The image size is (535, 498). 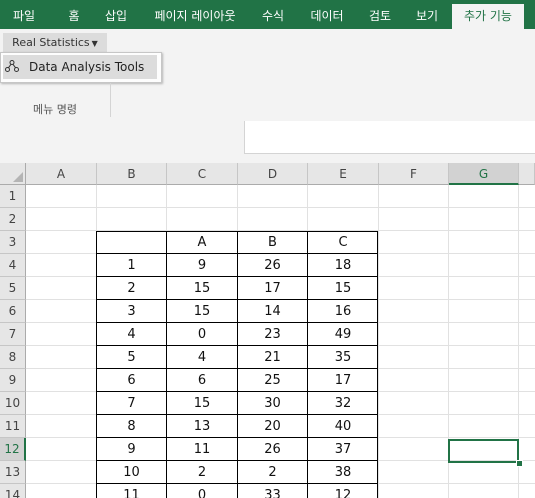 What do you see at coordinates (202, 174) in the screenshot?
I see `column-header-c: C` at bounding box center [202, 174].